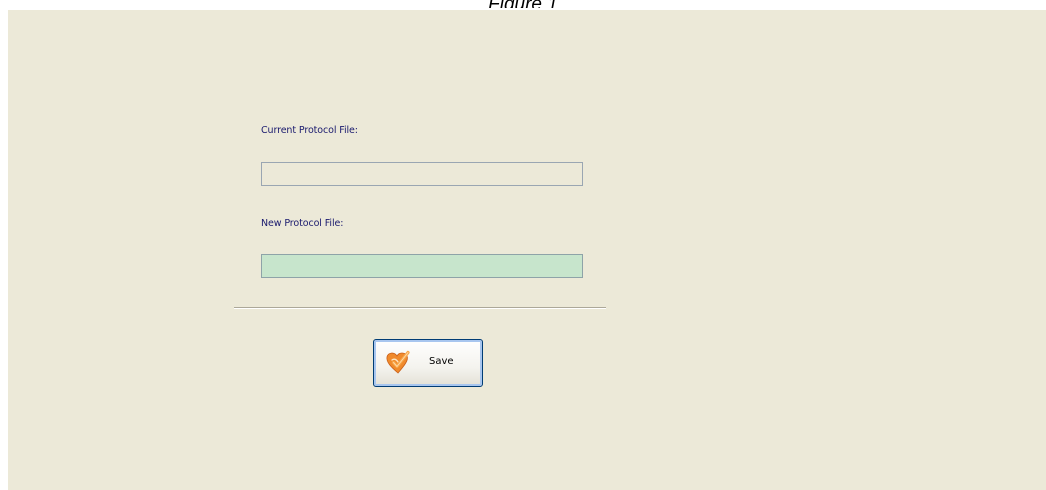 The image size is (1046, 490). What do you see at coordinates (309, 130) in the screenshot?
I see `current-protocol-label: Current Protocol File:` at bounding box center [309, 130].